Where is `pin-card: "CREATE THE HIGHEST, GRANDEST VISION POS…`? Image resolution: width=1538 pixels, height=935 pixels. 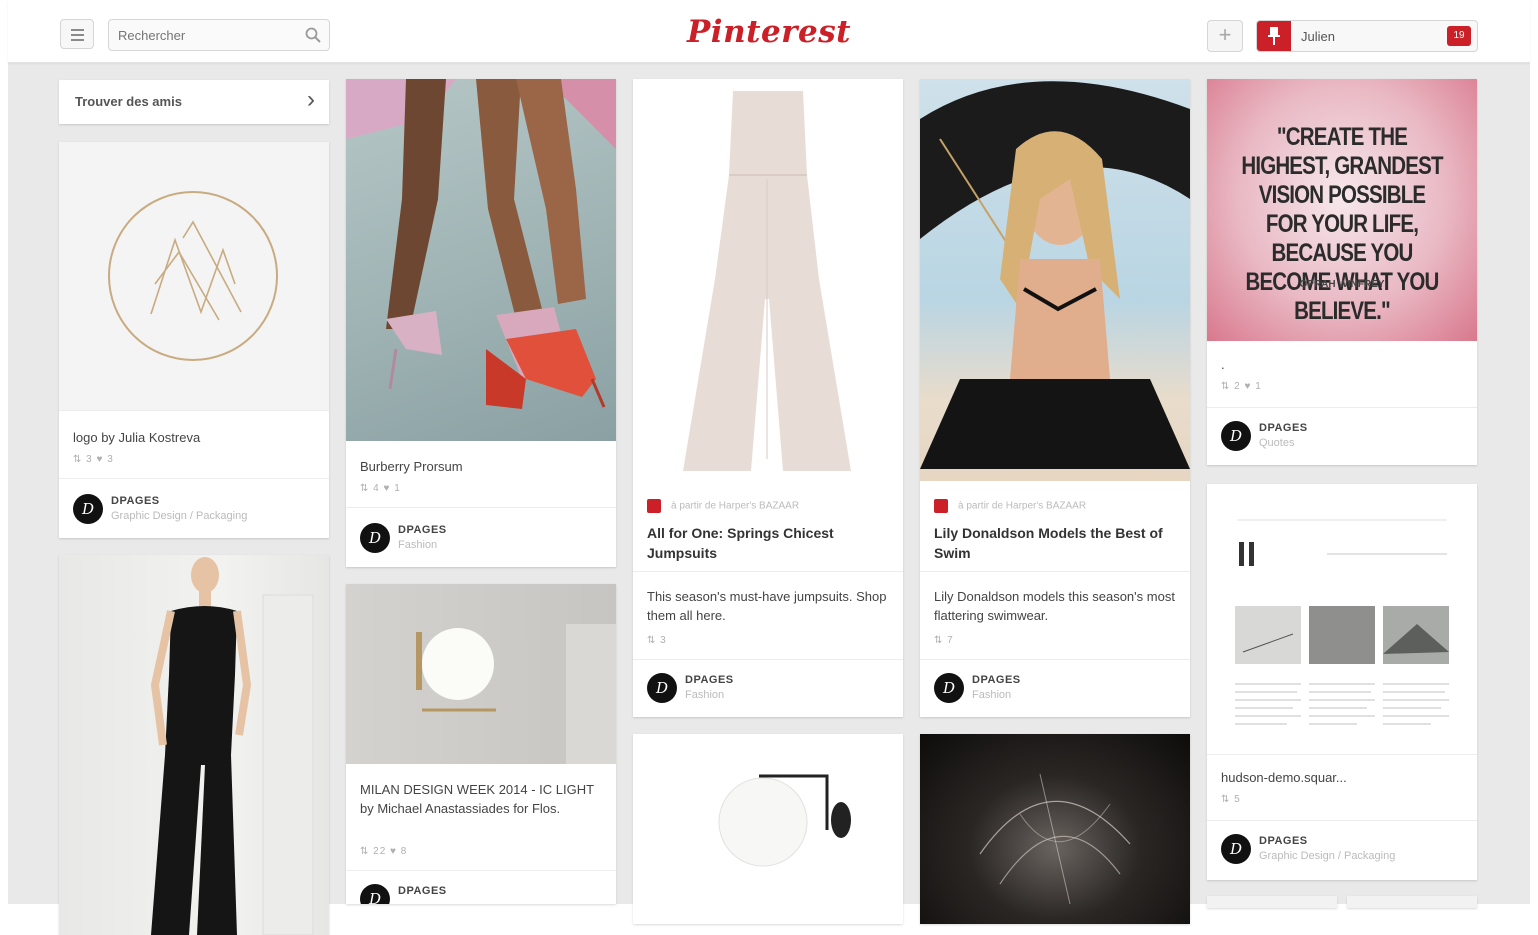
pin-card: "CREATE THE HIGHEST, GRANDEST VISION POS… is located at coordinates (1342, 272).